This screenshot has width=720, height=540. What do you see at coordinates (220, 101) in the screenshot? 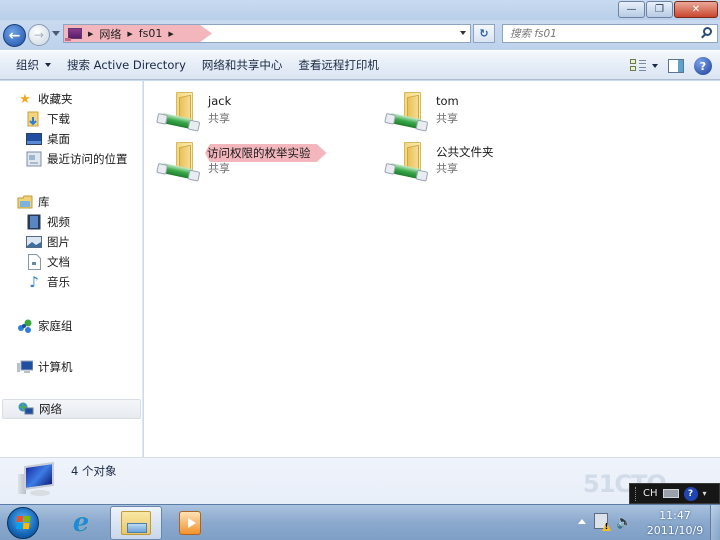
I see `folder-name: jack` at bounding box center [220, 101].